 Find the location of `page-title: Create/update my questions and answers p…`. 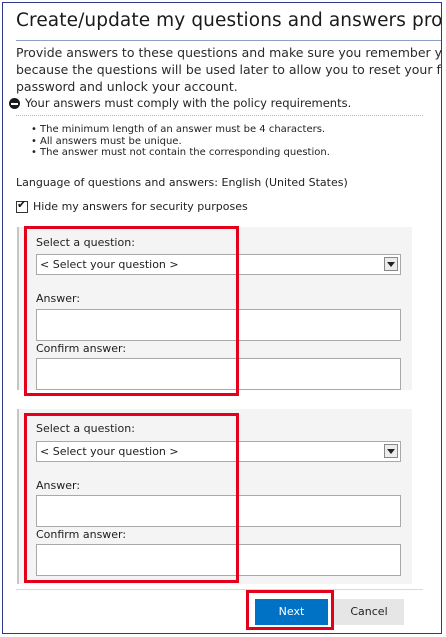

page-title: Create/update my questions and answers p… is located at coordinates (229, 20).